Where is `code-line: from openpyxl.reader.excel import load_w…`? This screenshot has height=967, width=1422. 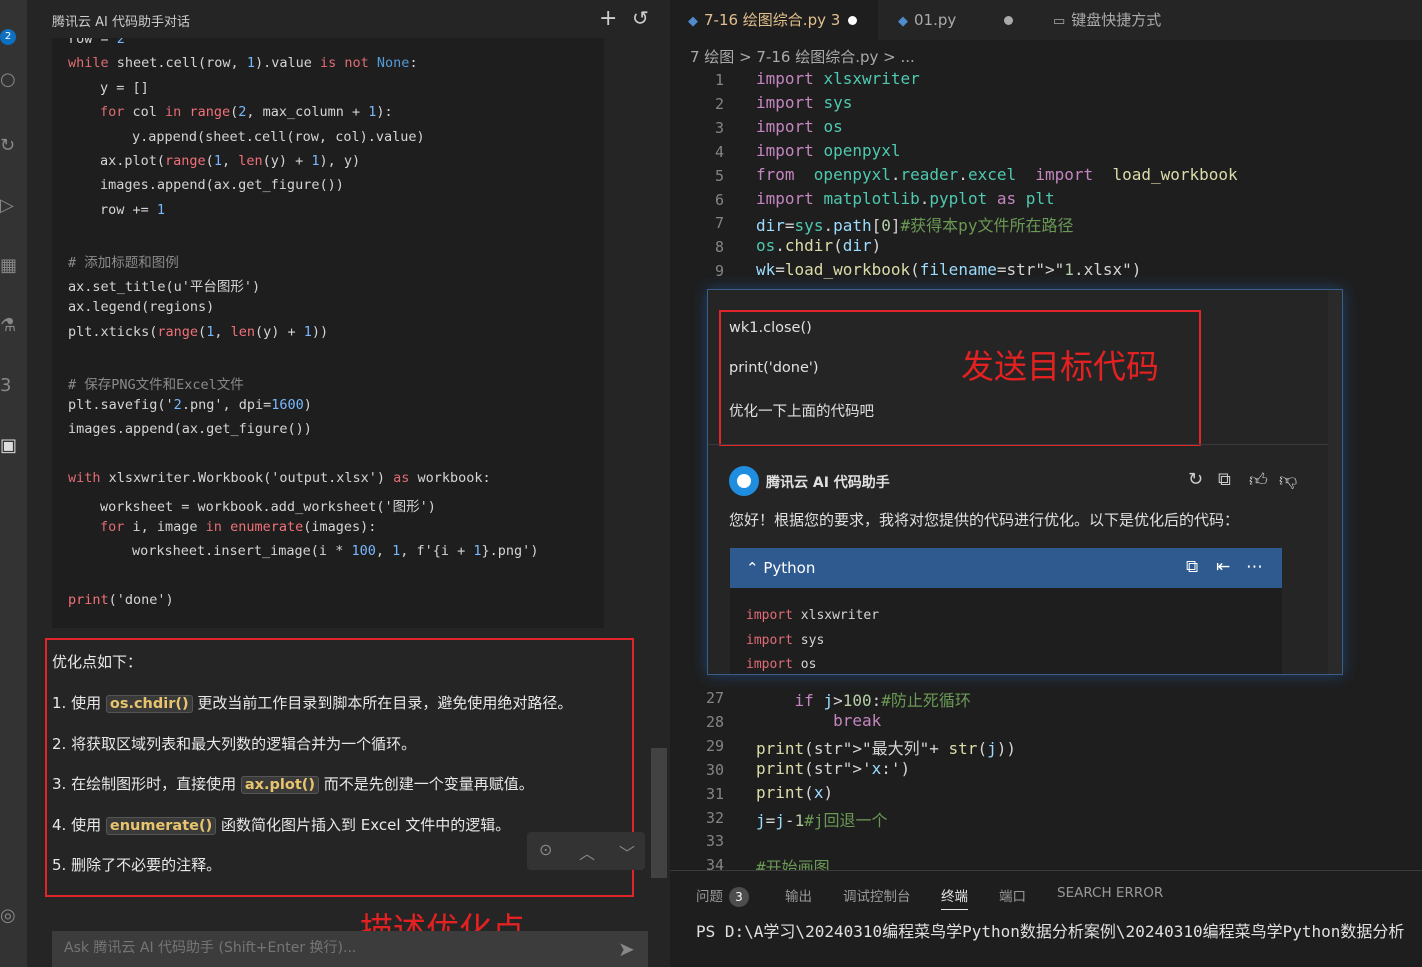 code-line: from openpyxl.reader.excel import load_w… is located at coordinates (997, 174).